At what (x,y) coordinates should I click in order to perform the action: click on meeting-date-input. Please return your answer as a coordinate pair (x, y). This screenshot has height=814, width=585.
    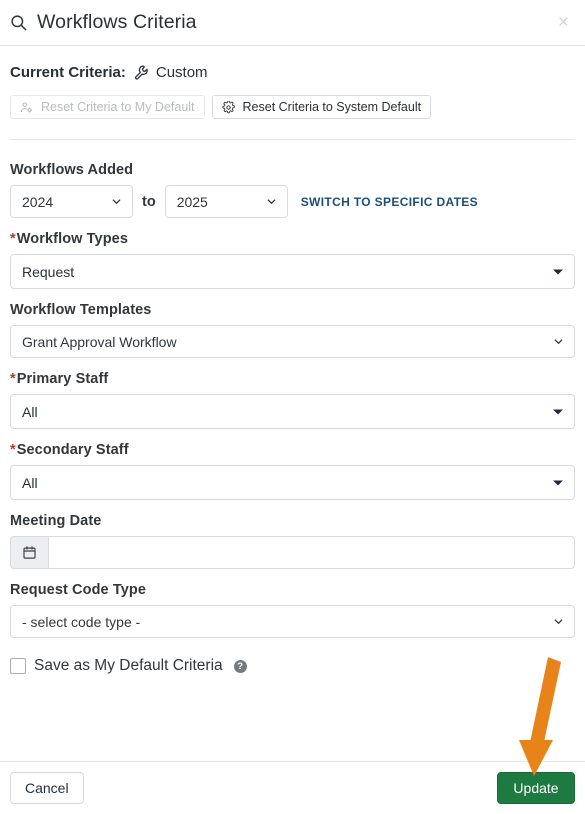
    Looking at the image, I should click on (311, 552).